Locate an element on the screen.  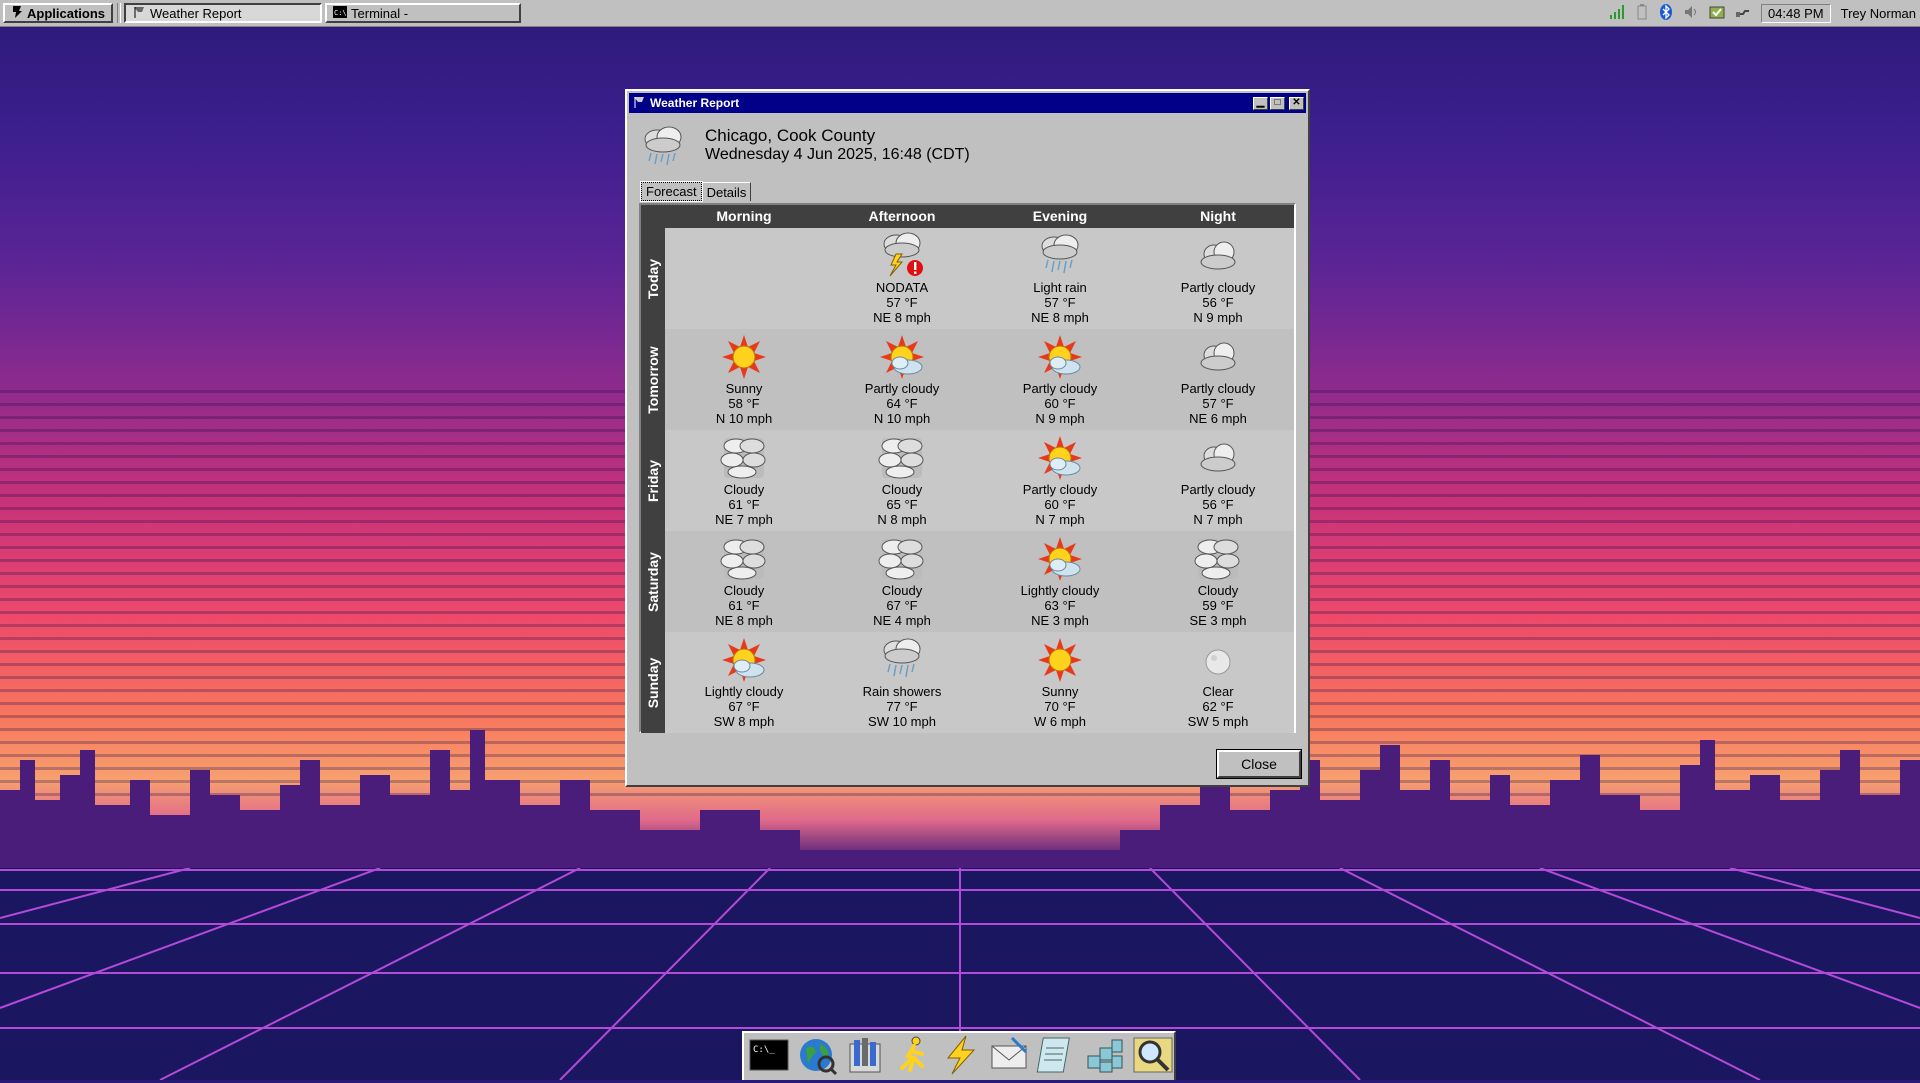
browser-launcher is located at coordinates (817, 1057).